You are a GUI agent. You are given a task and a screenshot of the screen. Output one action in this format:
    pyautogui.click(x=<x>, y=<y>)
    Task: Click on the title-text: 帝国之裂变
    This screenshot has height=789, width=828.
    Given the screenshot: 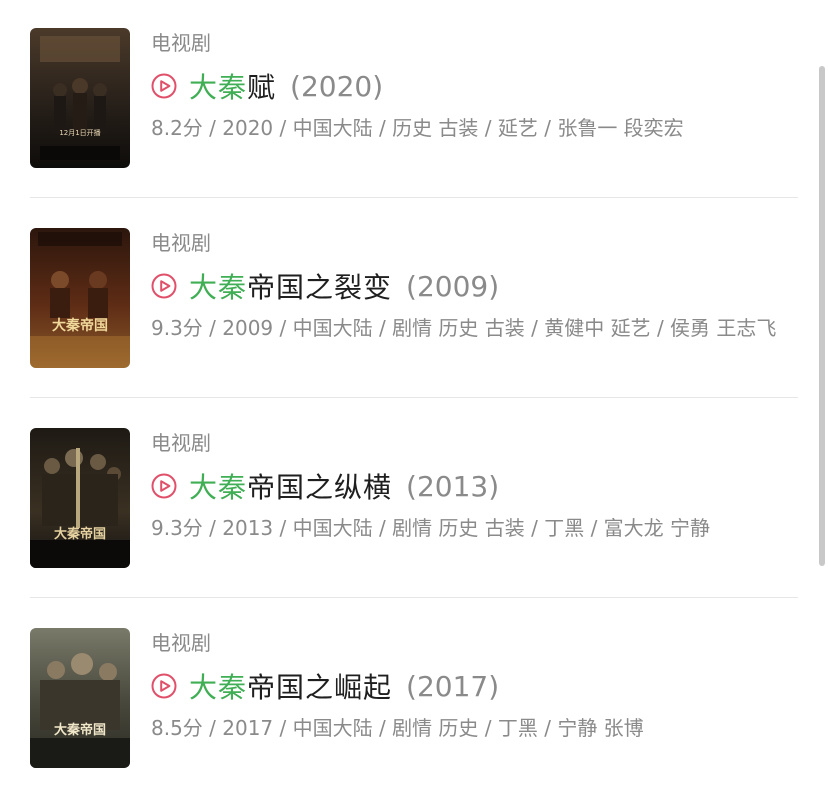 What is the action you would take?
    pyautogui.click(x=320, y=287)
    